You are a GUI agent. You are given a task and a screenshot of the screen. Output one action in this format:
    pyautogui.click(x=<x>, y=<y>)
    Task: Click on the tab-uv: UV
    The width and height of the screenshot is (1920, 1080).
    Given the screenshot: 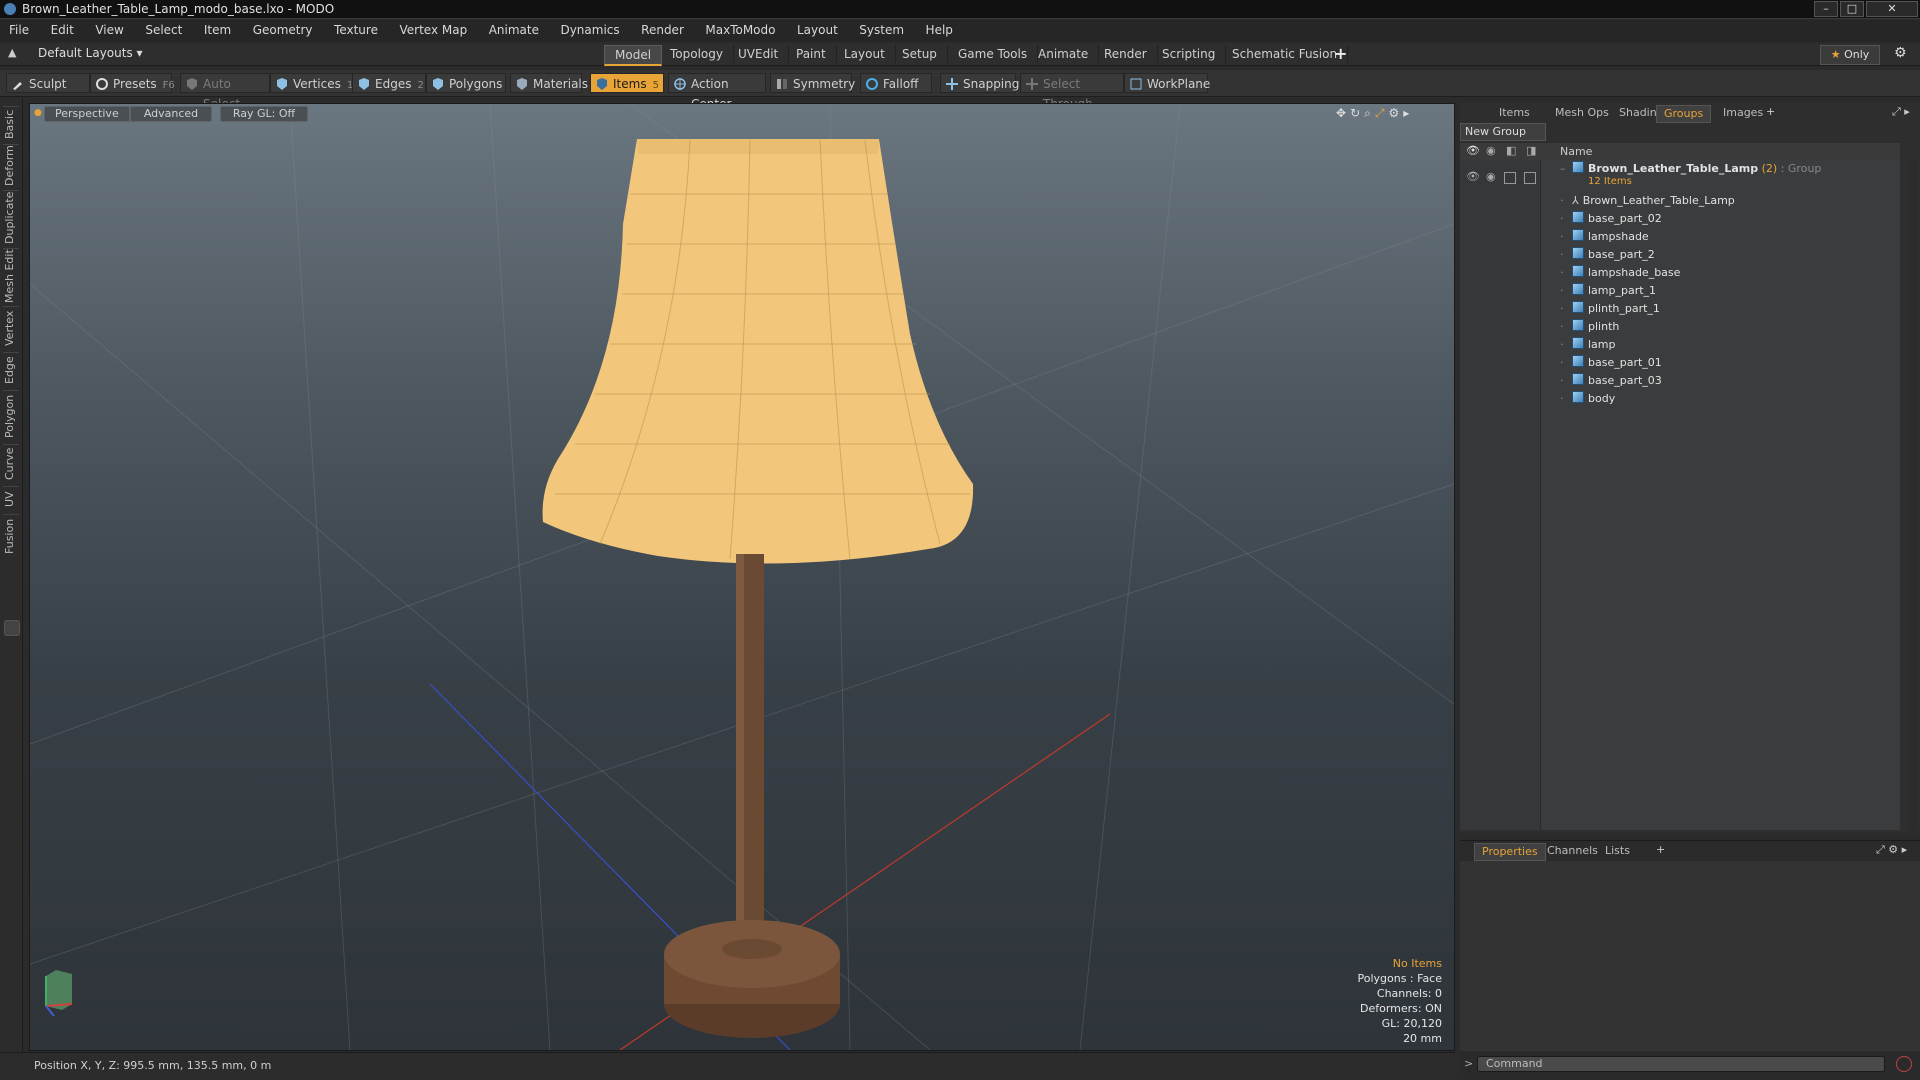 What is the action you would take?
    pyautogui.click(x=11, y=498)
    